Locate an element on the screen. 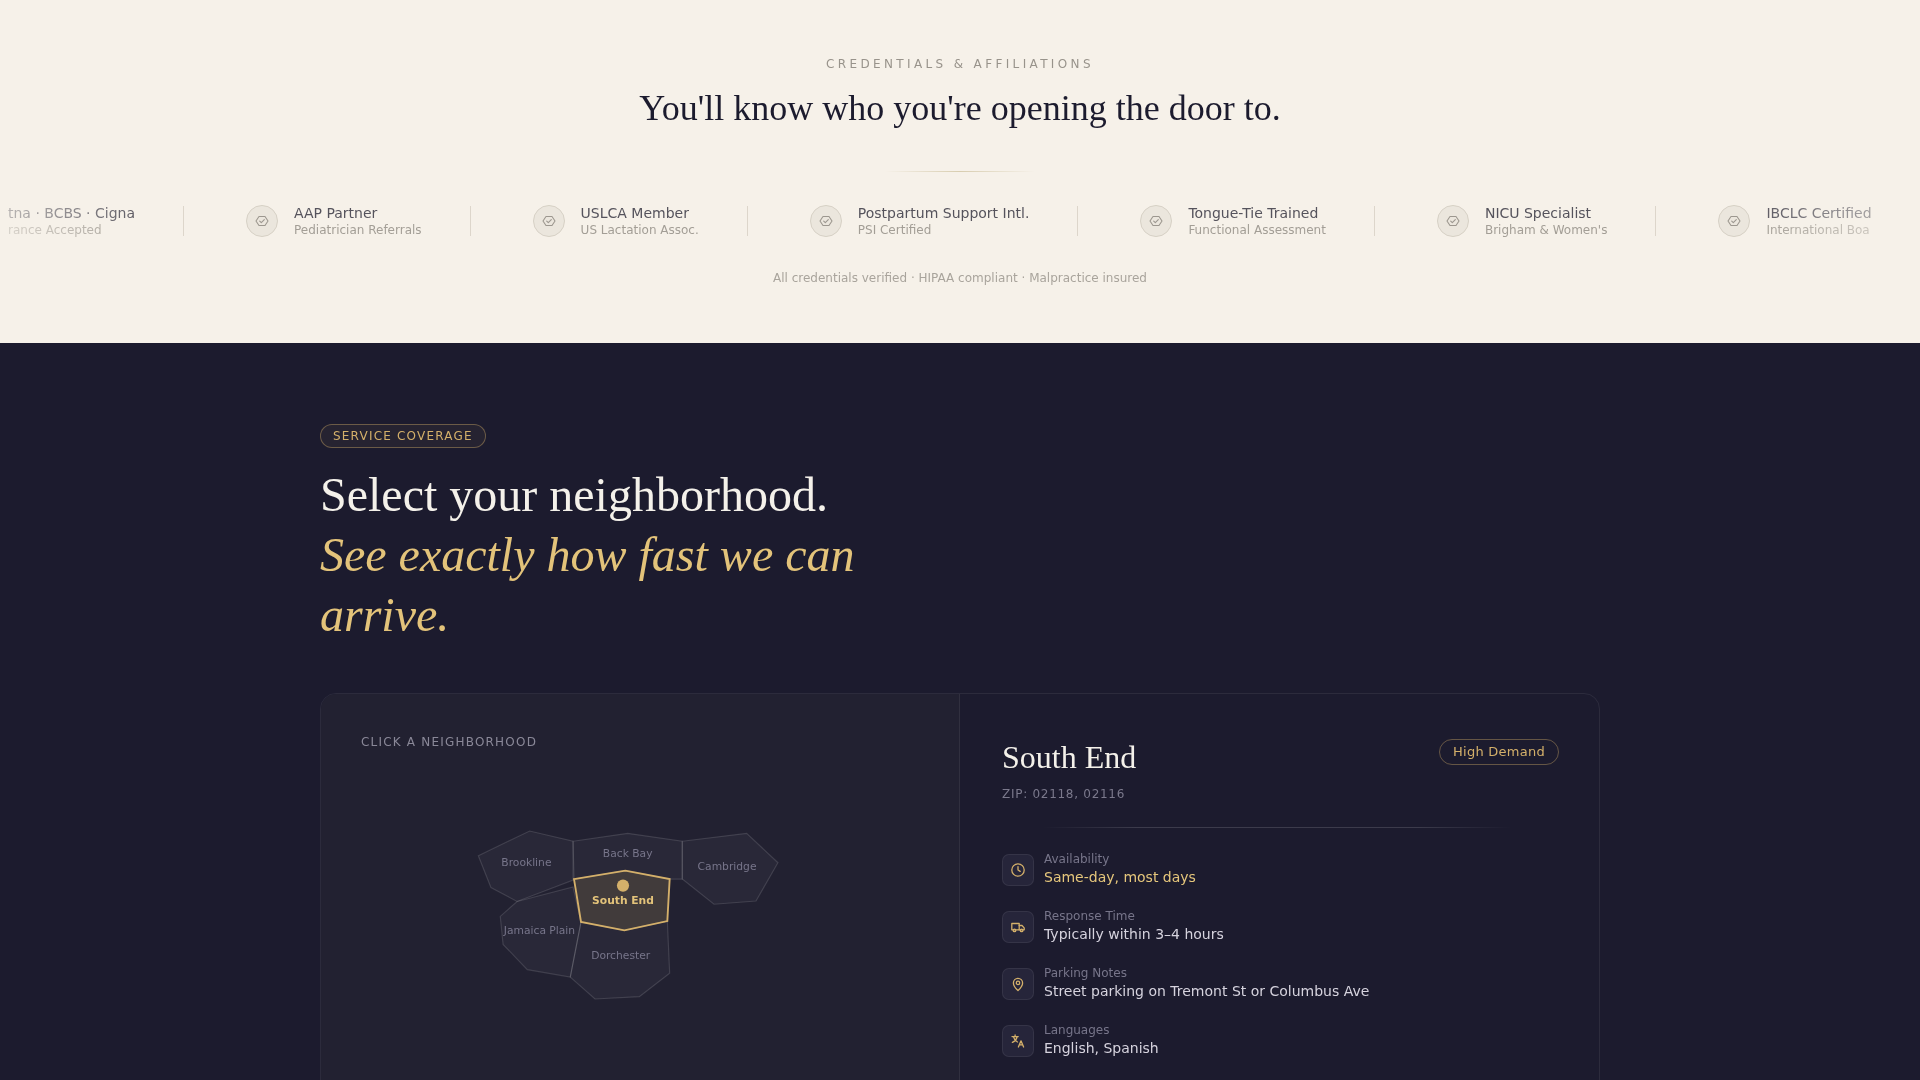  fact-label: Languages is located at coordinates (1077, 1030).